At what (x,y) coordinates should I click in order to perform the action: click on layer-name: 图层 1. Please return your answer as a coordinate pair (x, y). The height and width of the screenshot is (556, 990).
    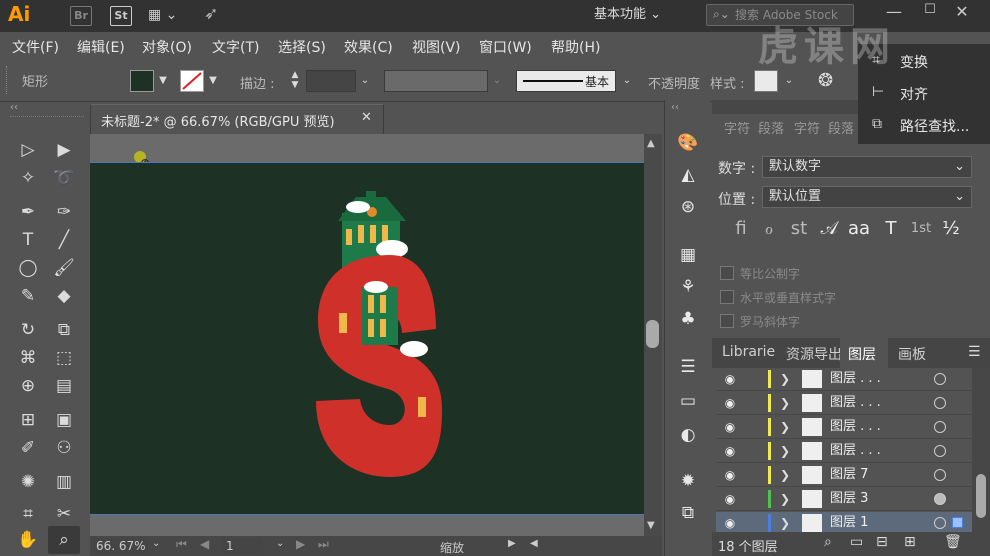
    Looking at the image, I should click on (849, 523).